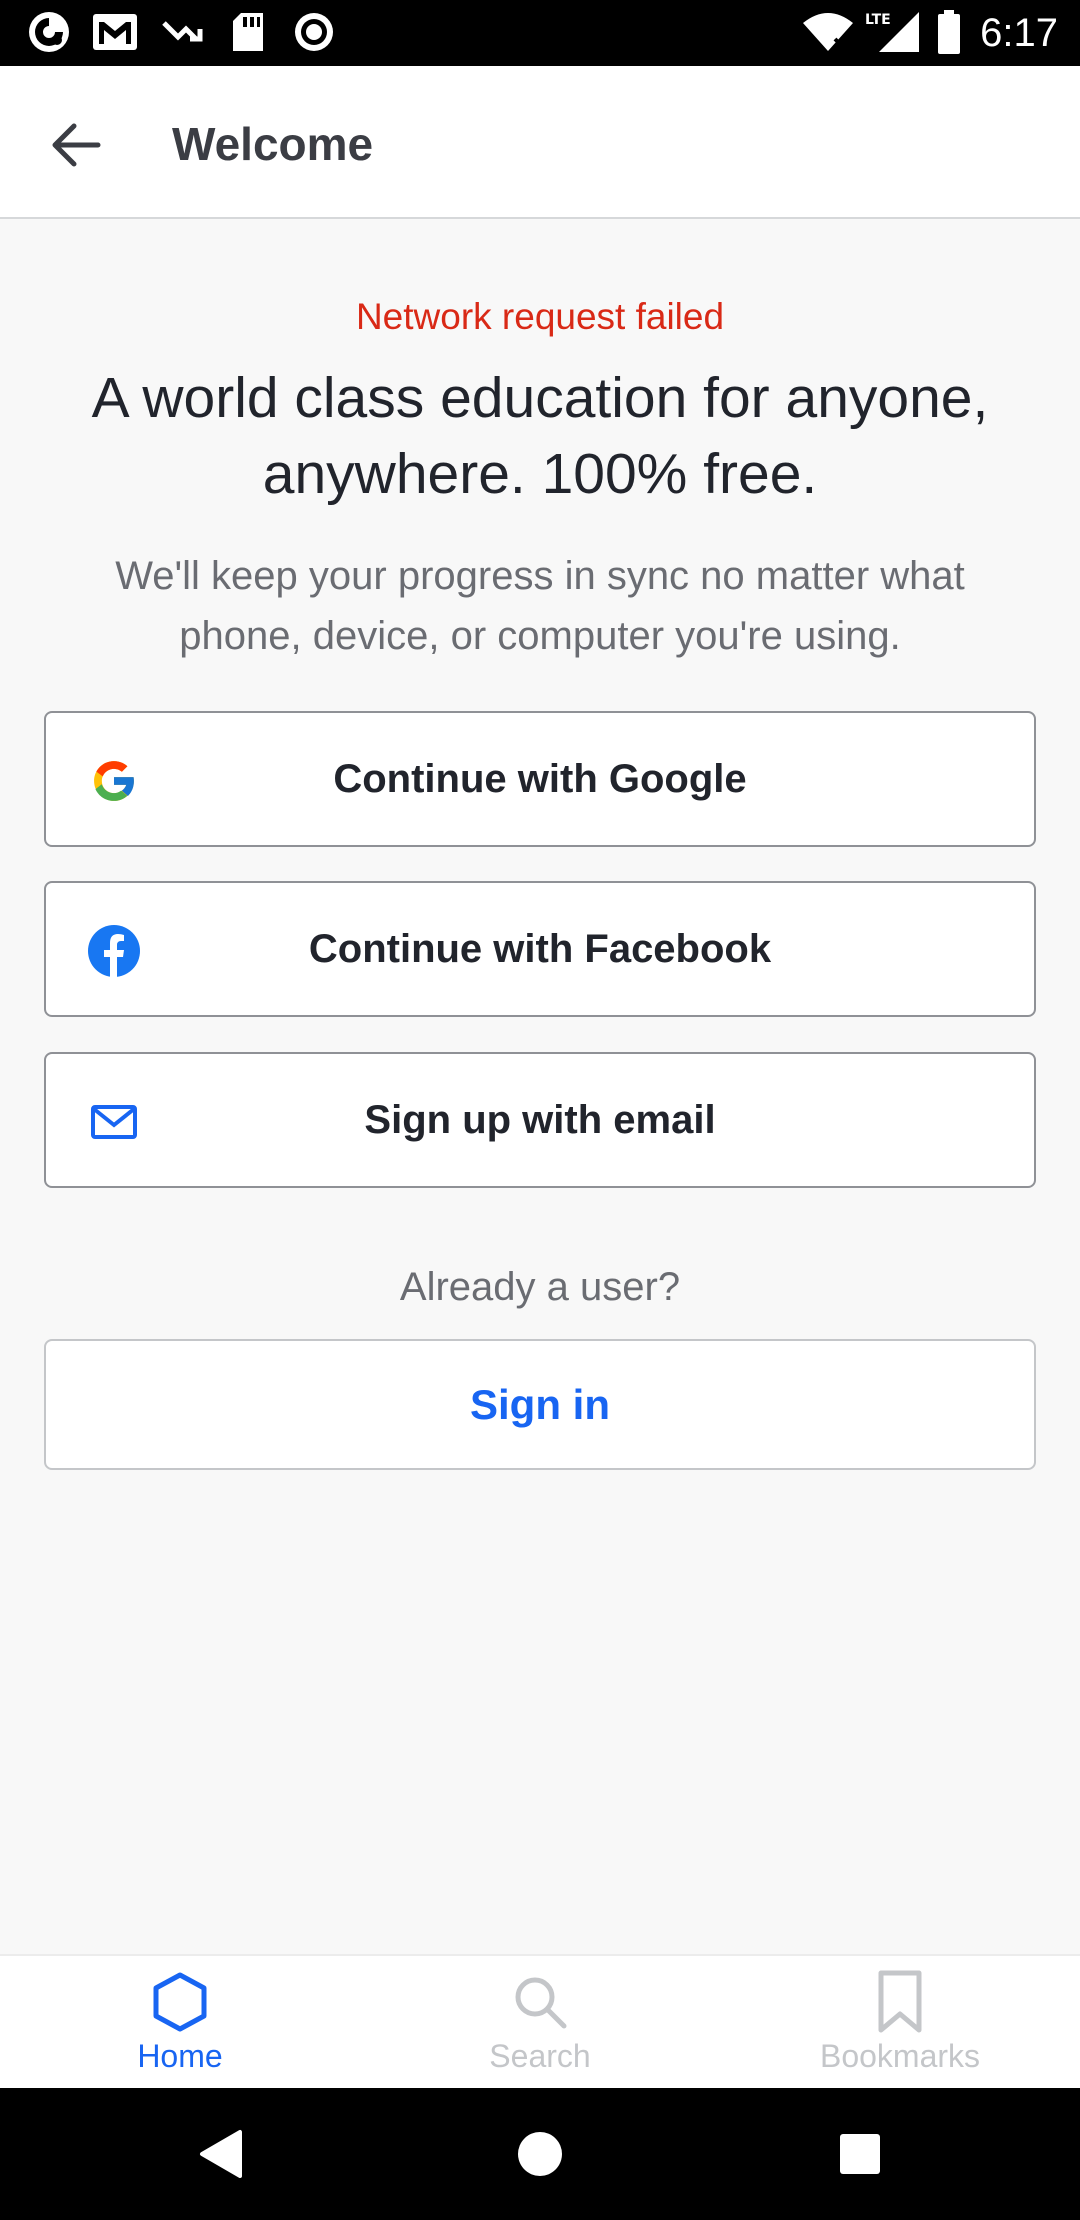 The width and height of the screenshot is (1080, 2220). I want to click on status-time: 6:17, so click(1019, 33).